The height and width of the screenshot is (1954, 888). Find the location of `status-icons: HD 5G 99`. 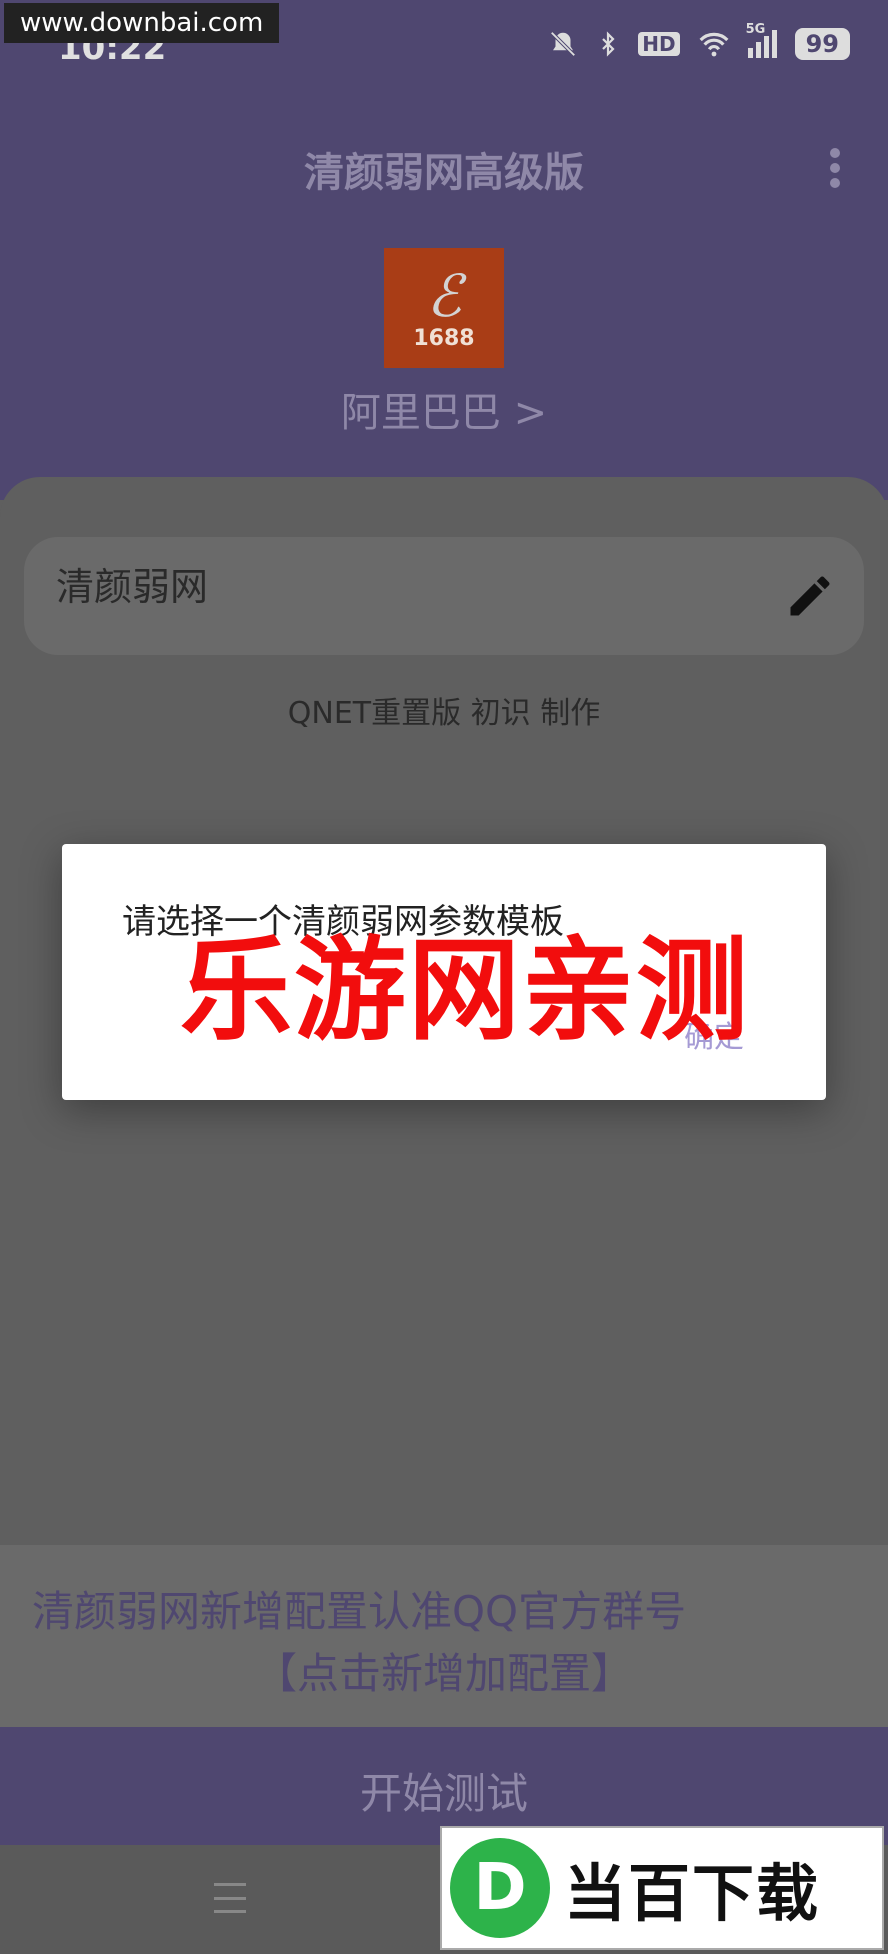

status-icons: HD 5G 99 is located at coordinates (699, 41).